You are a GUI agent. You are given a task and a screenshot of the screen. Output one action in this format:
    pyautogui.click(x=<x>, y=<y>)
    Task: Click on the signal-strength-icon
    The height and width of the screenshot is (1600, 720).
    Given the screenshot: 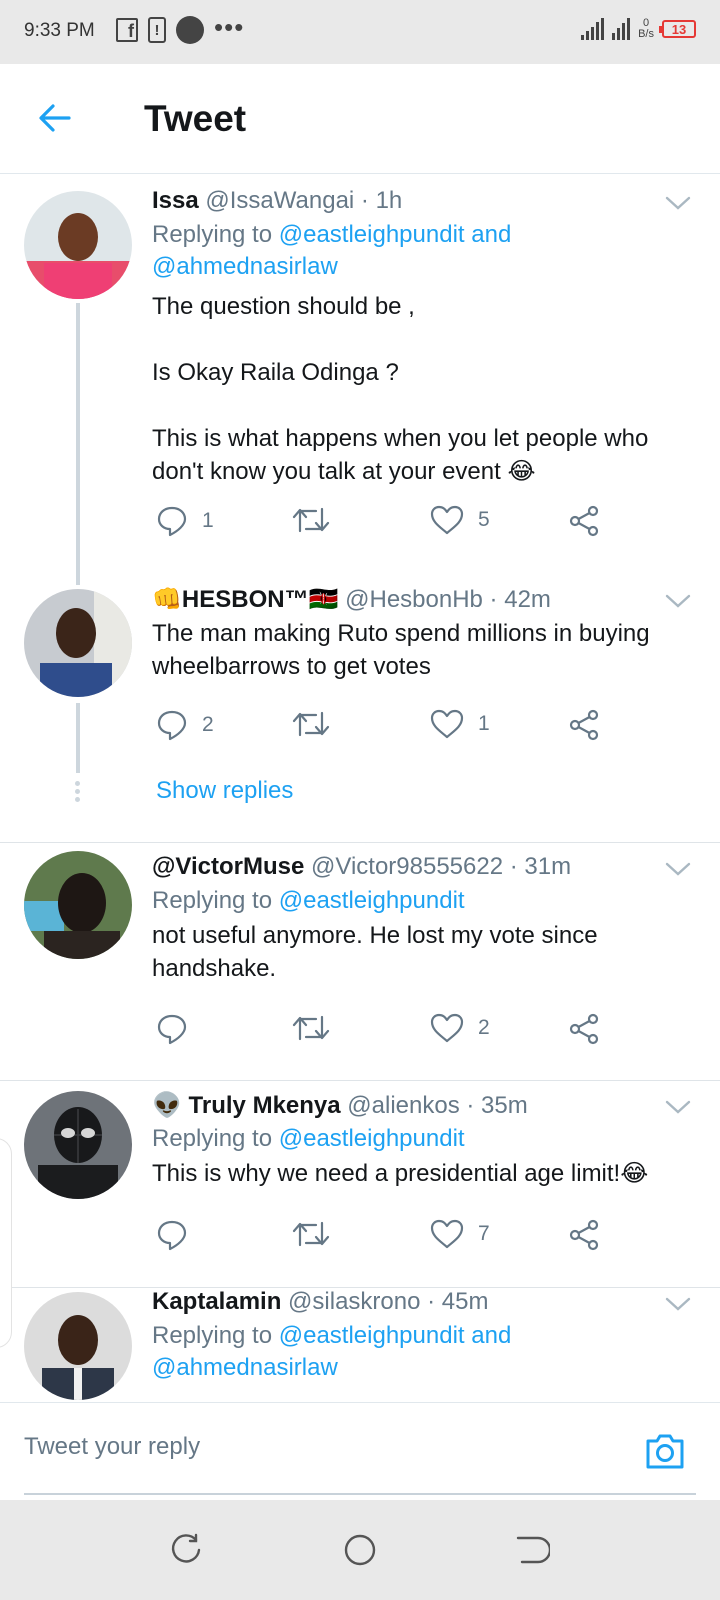 What is the action you would take?
    pyautogui.click(x=593, y=29)
    